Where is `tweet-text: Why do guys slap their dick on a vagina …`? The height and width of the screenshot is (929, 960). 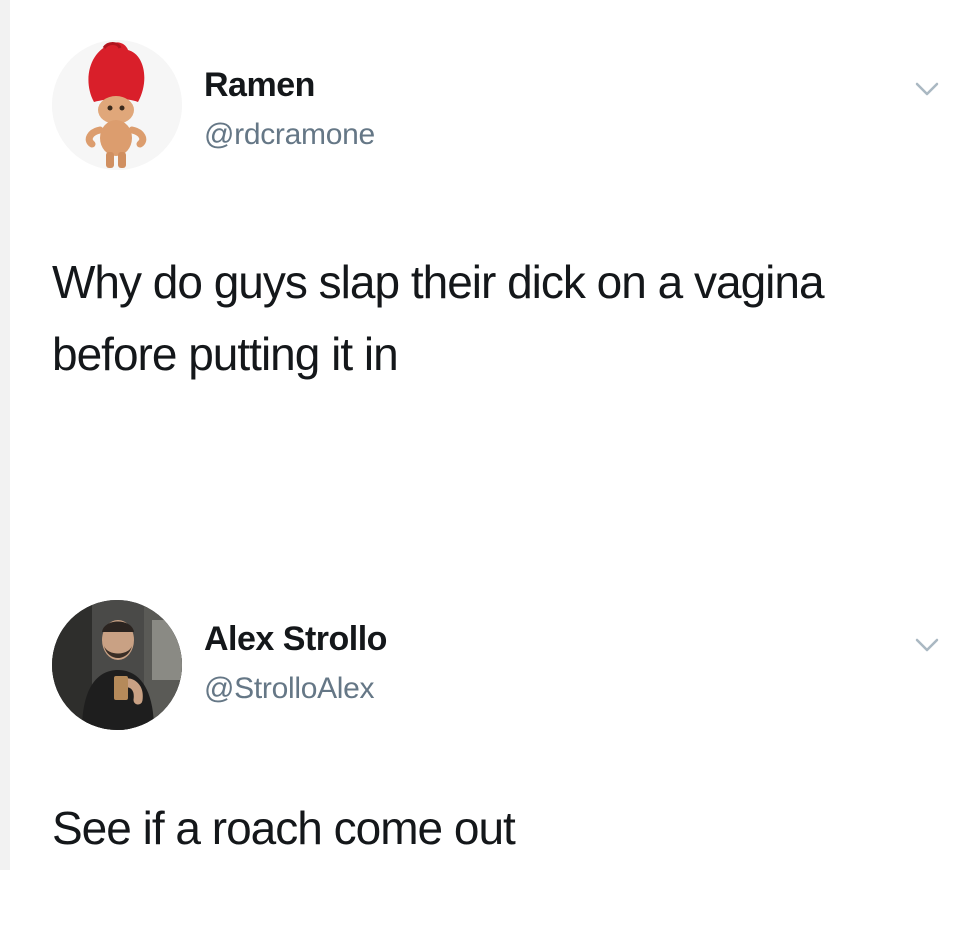
tweet-text: Why do guys slap their dick on a vagina … is located at coordinates (438, 318).